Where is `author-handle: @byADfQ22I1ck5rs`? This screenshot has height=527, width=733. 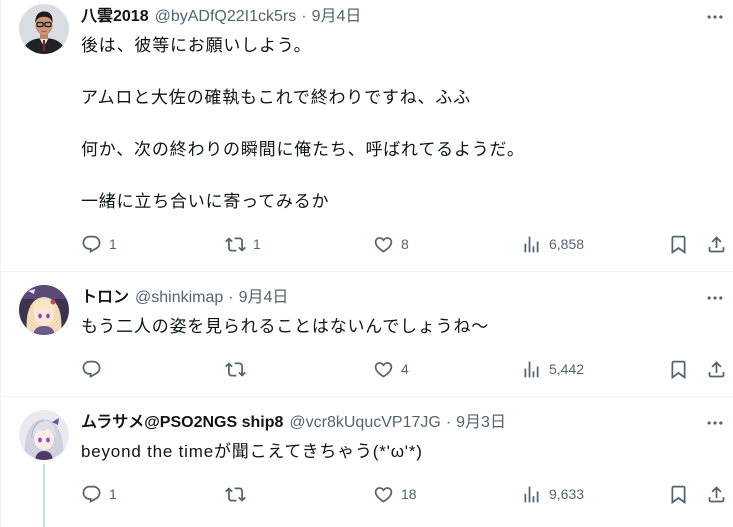 author-handle: @byADfQ22I1ck5rs is located at coordinates (226, 17).